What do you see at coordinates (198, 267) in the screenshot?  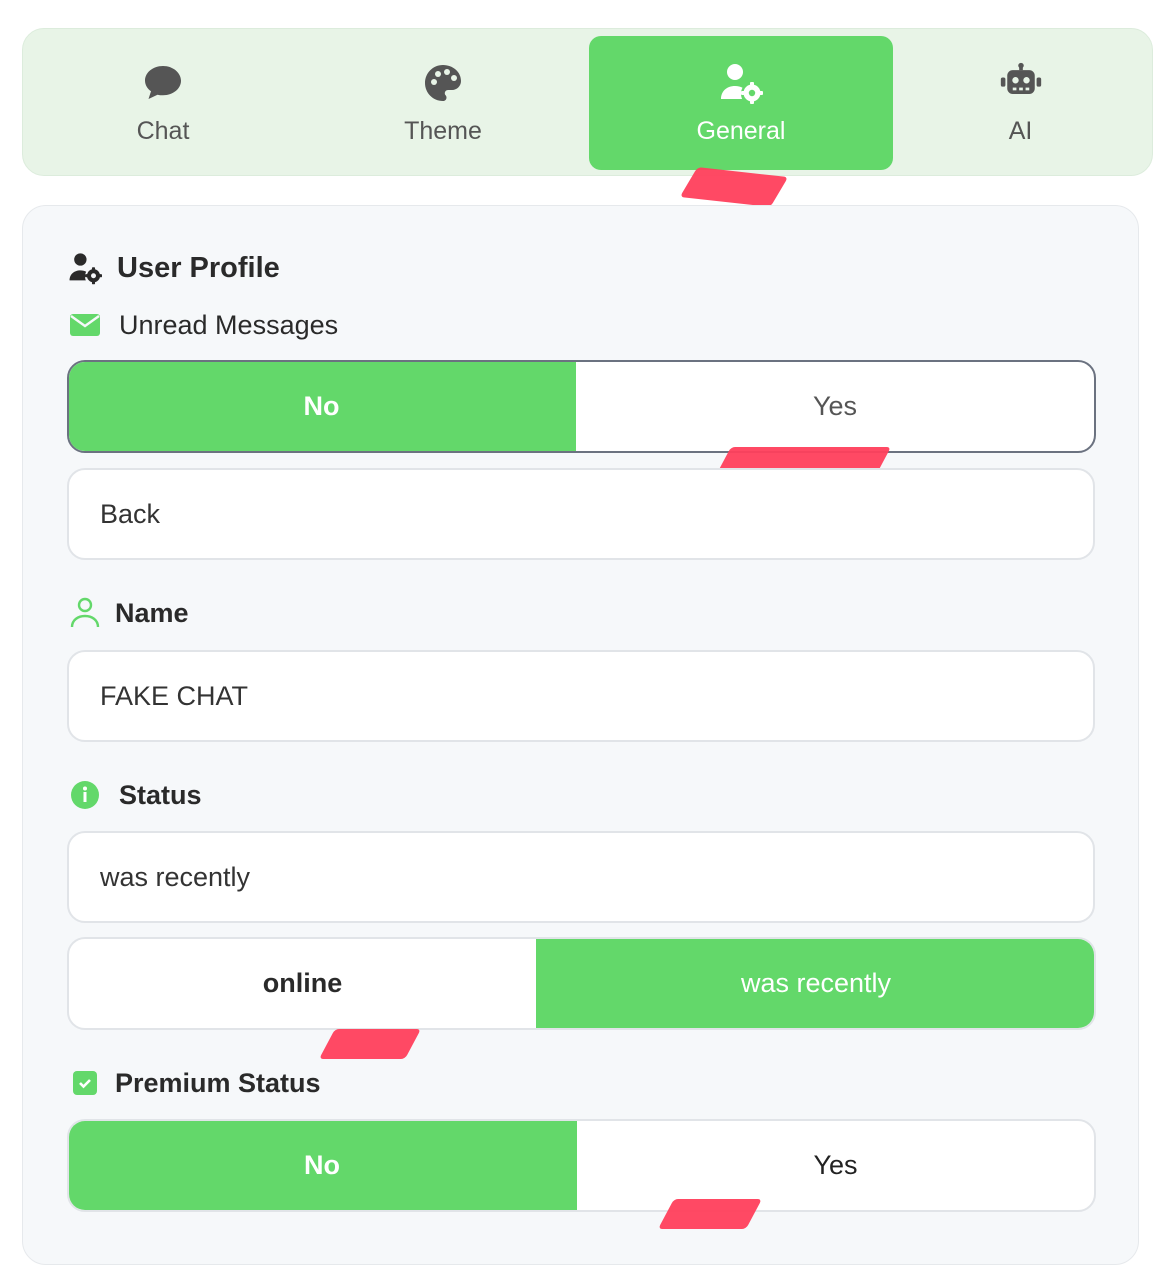 I see `section-title-text: User Profile` at bounding box center [198, 267].